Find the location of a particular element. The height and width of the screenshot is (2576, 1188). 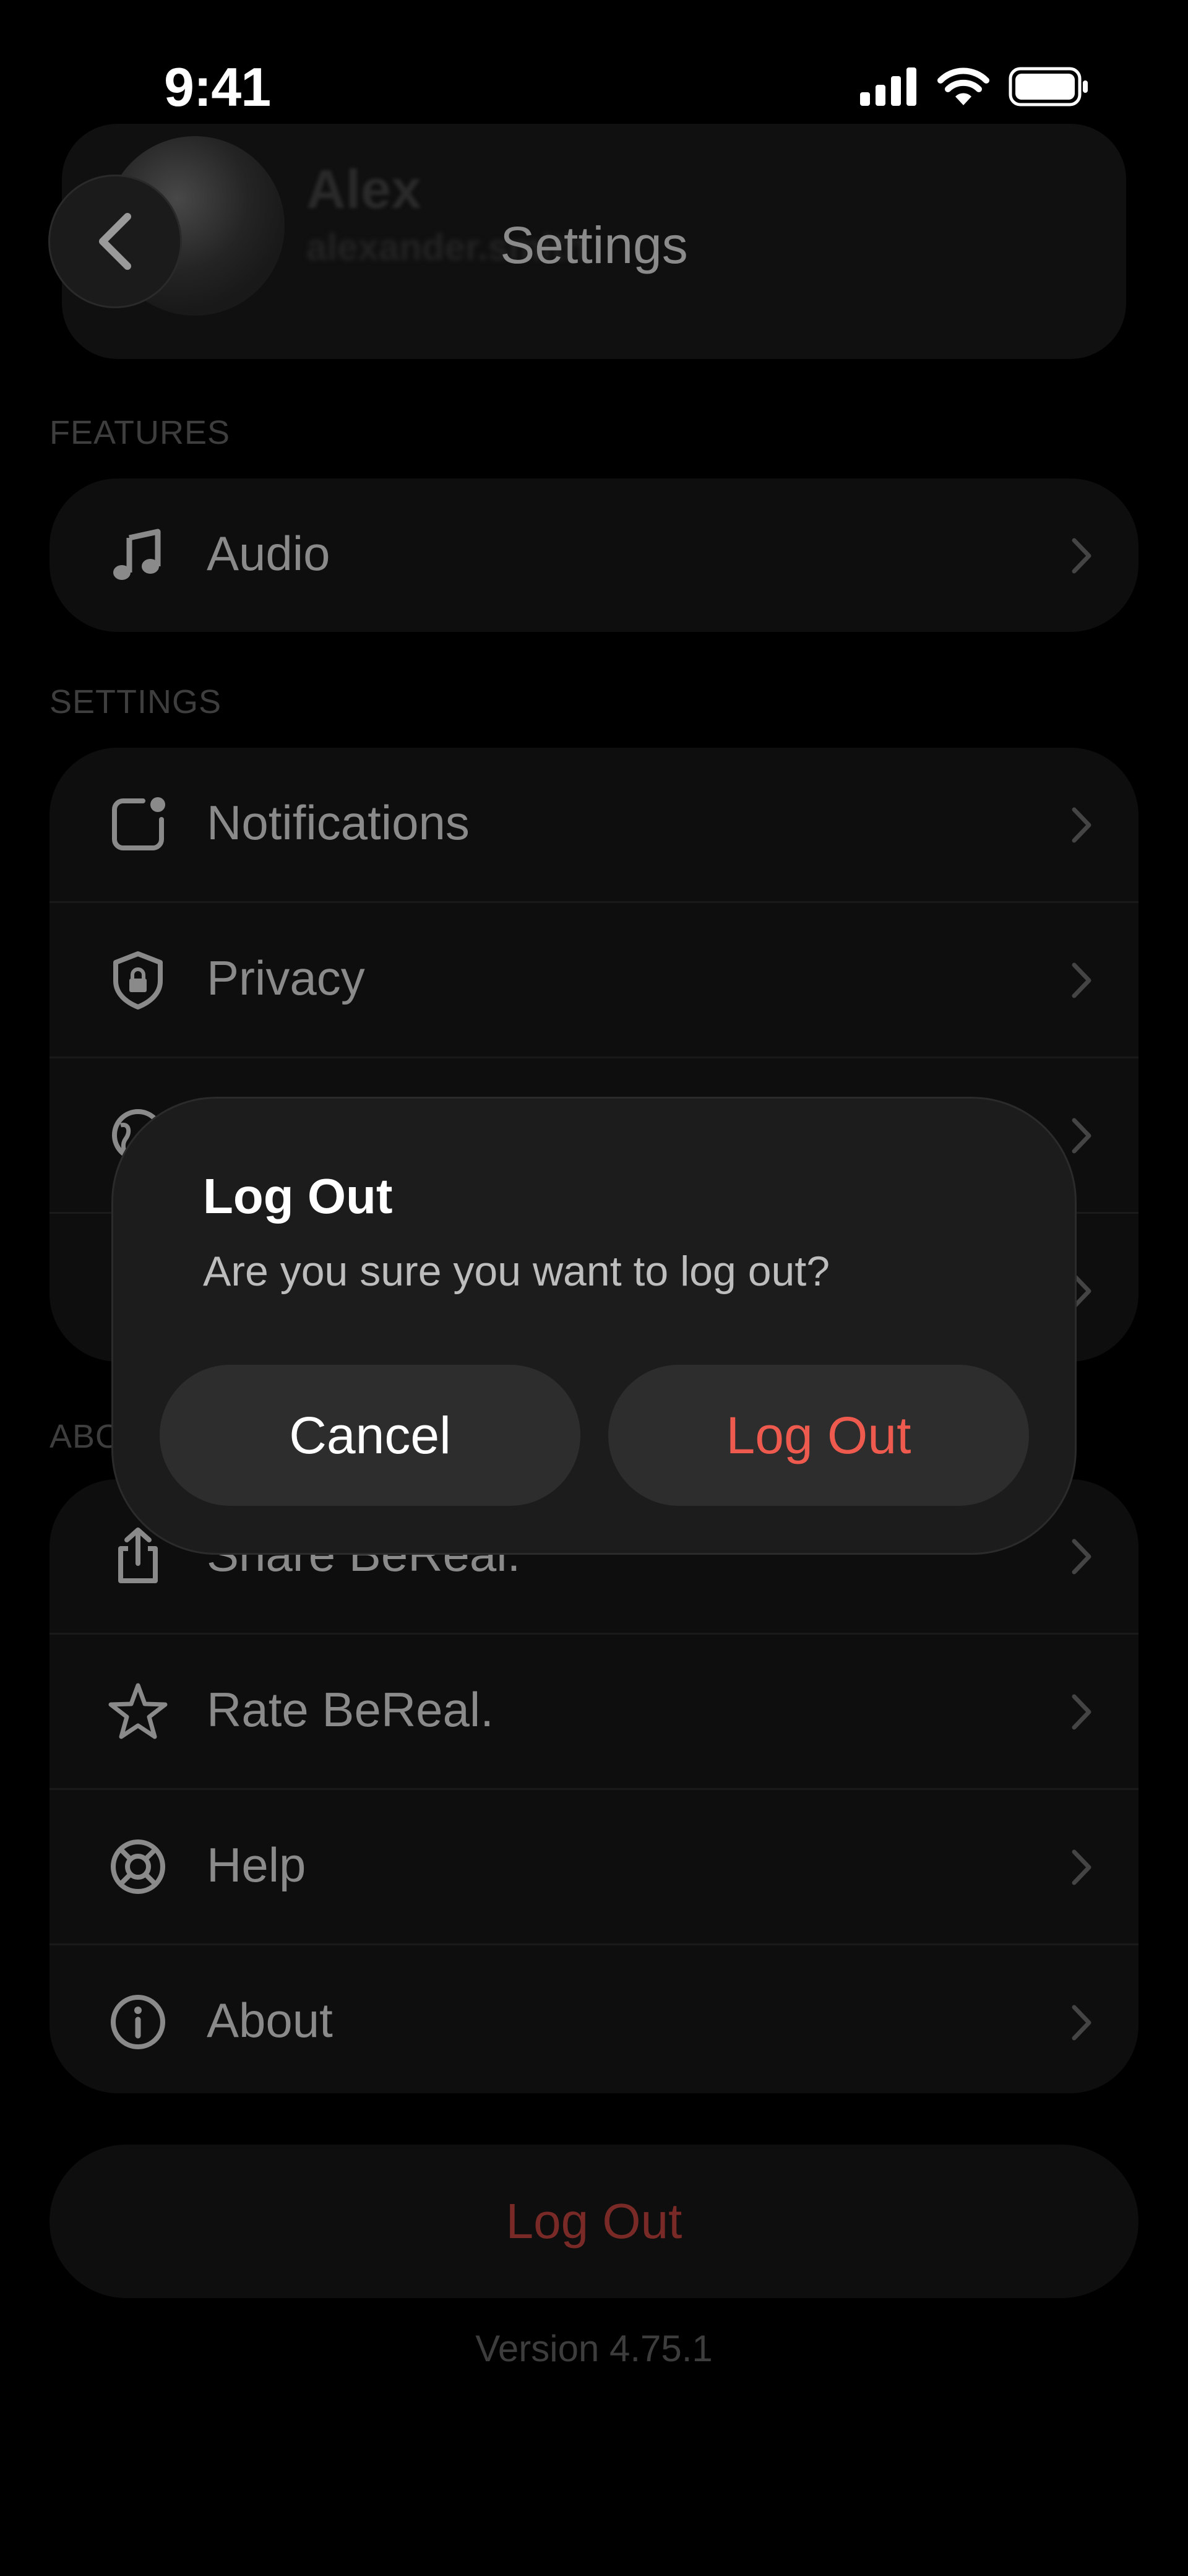

row-label: About is located at coordinates (270, 2020).